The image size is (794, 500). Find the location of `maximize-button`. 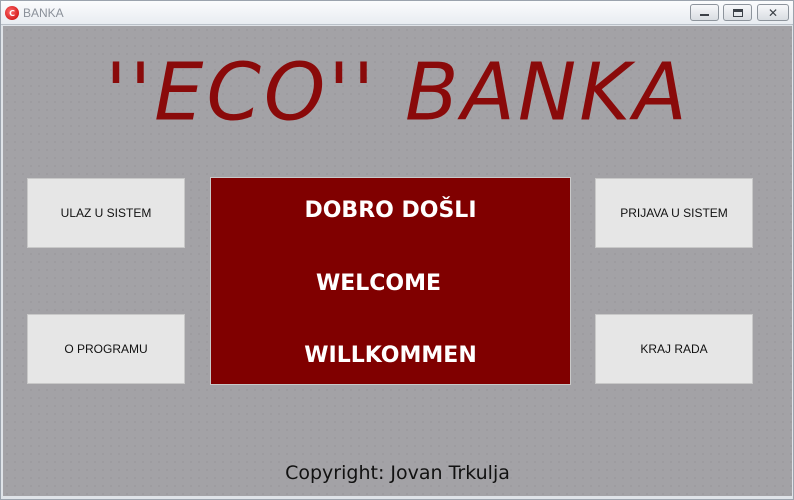

maximize-button is located at coordinates (737, 12).